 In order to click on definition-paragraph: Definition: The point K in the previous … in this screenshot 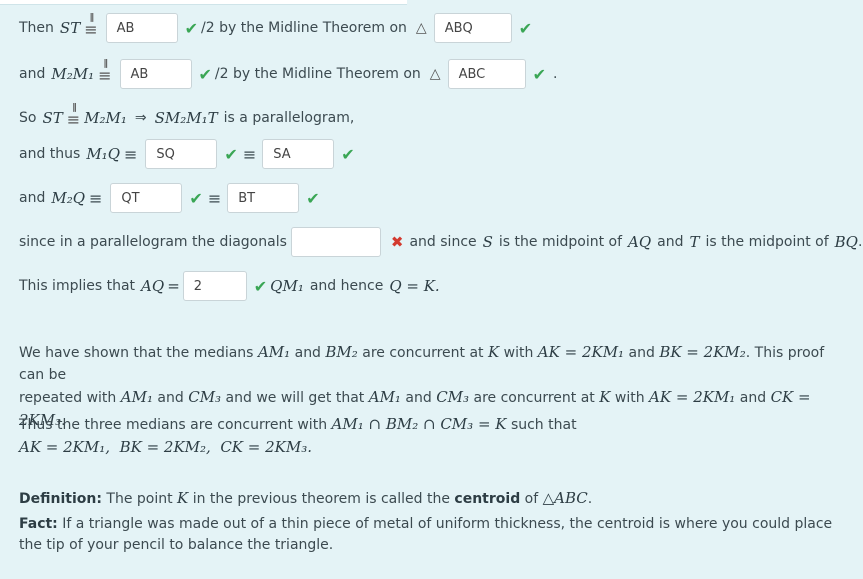, I will do `click(306, 498)`.